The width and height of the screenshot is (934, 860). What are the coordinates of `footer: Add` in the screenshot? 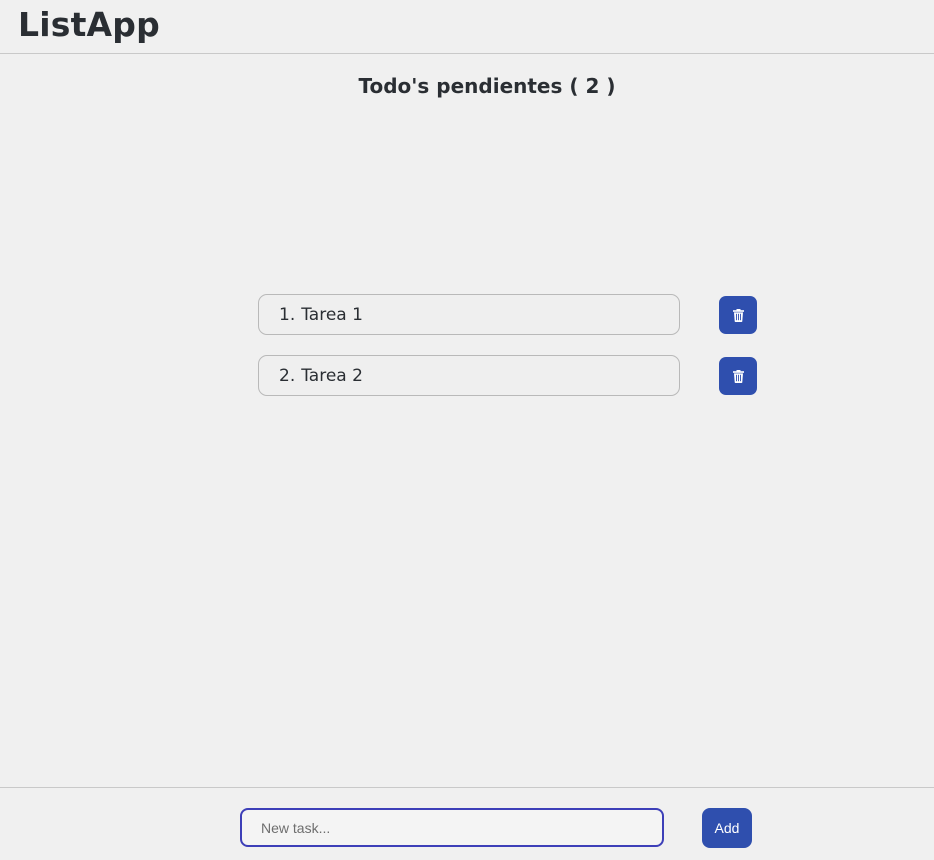 It's located at (467, 823).